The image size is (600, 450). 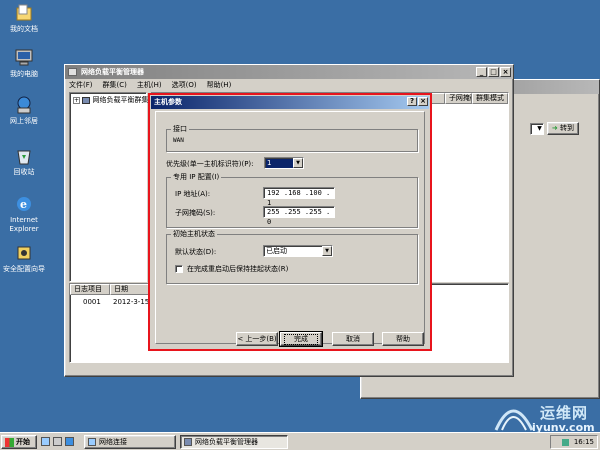 I want to click on retain-suspended-label: 在完成重启动后保持挂起状态(R), so click(x=238, y=269).